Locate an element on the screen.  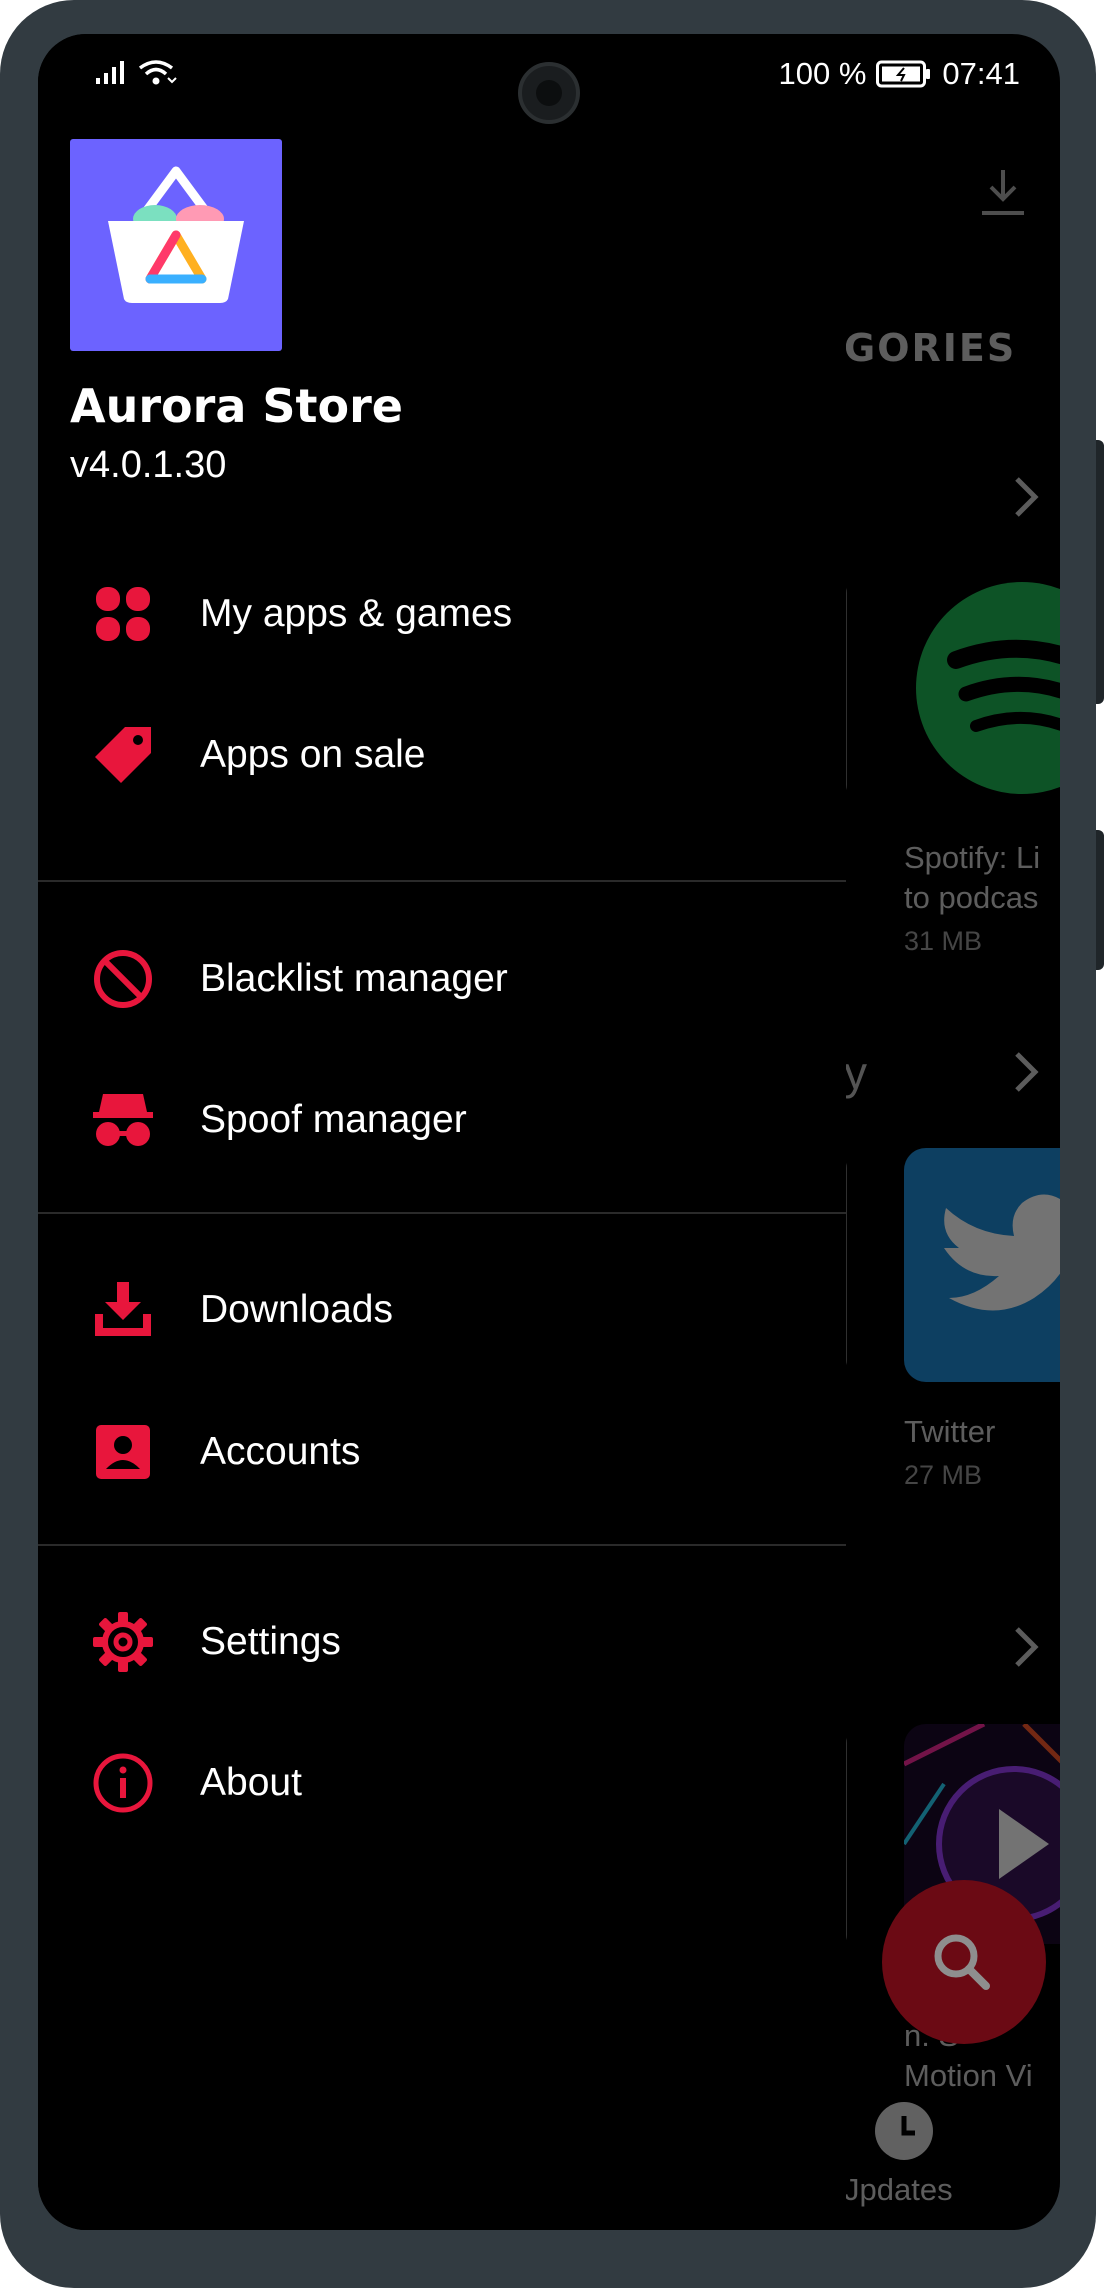
menu-item-downloads: Downloads is located at coordinates (442, 1310).